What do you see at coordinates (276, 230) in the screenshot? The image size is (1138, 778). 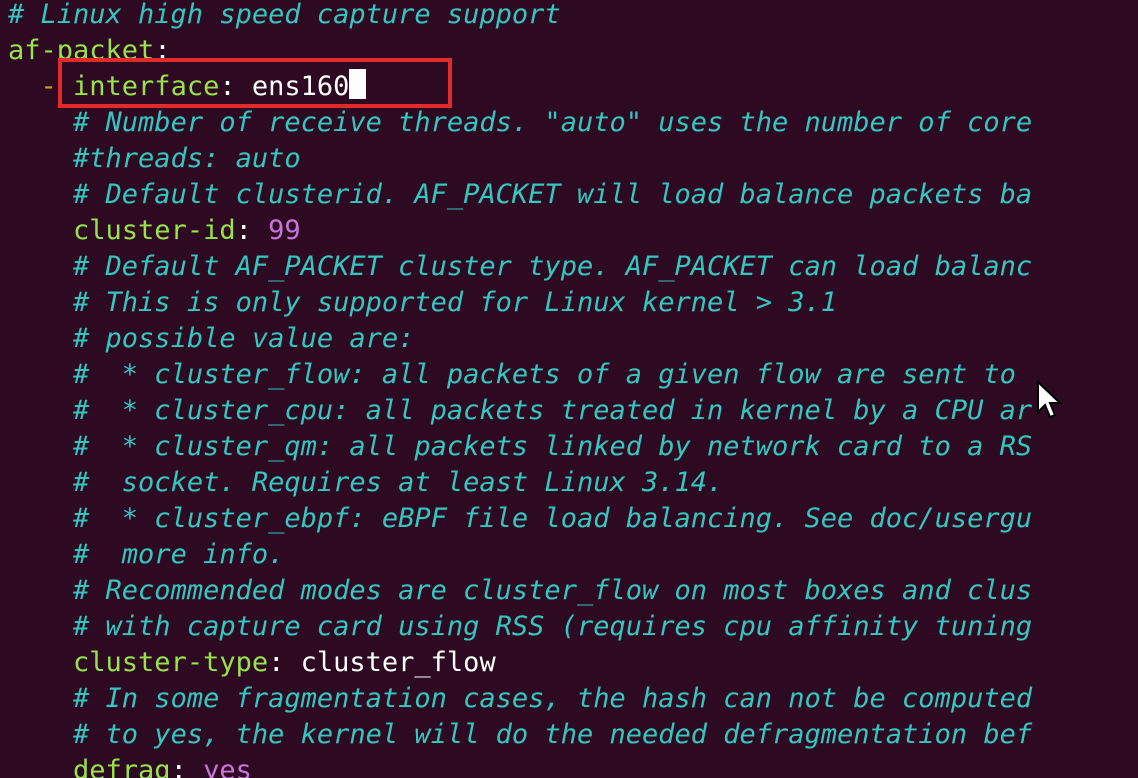 I see `yaml-literal-value: 99` at bounding box center [276, 230].